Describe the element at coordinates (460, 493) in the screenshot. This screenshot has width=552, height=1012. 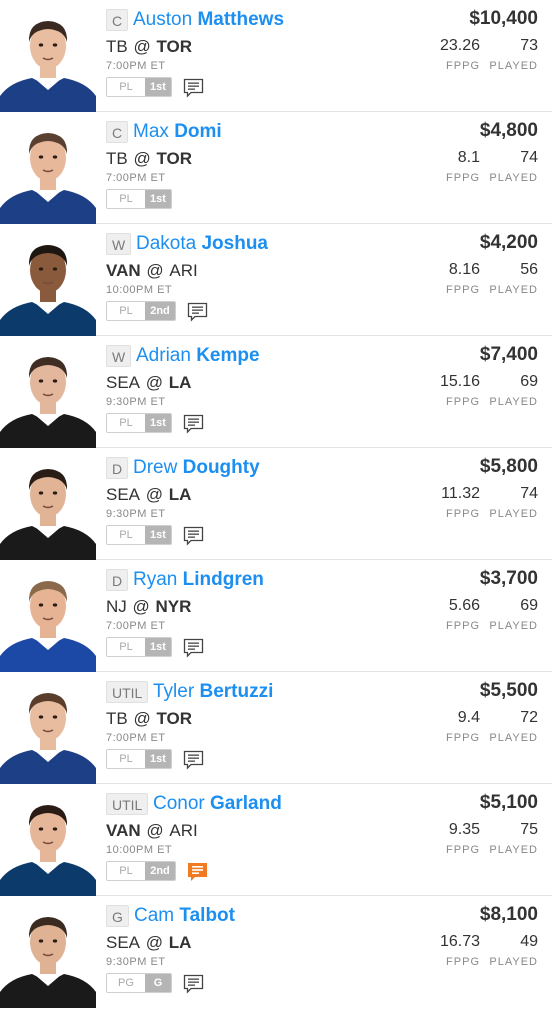
I see `fppg-value: 11.32` at that location.